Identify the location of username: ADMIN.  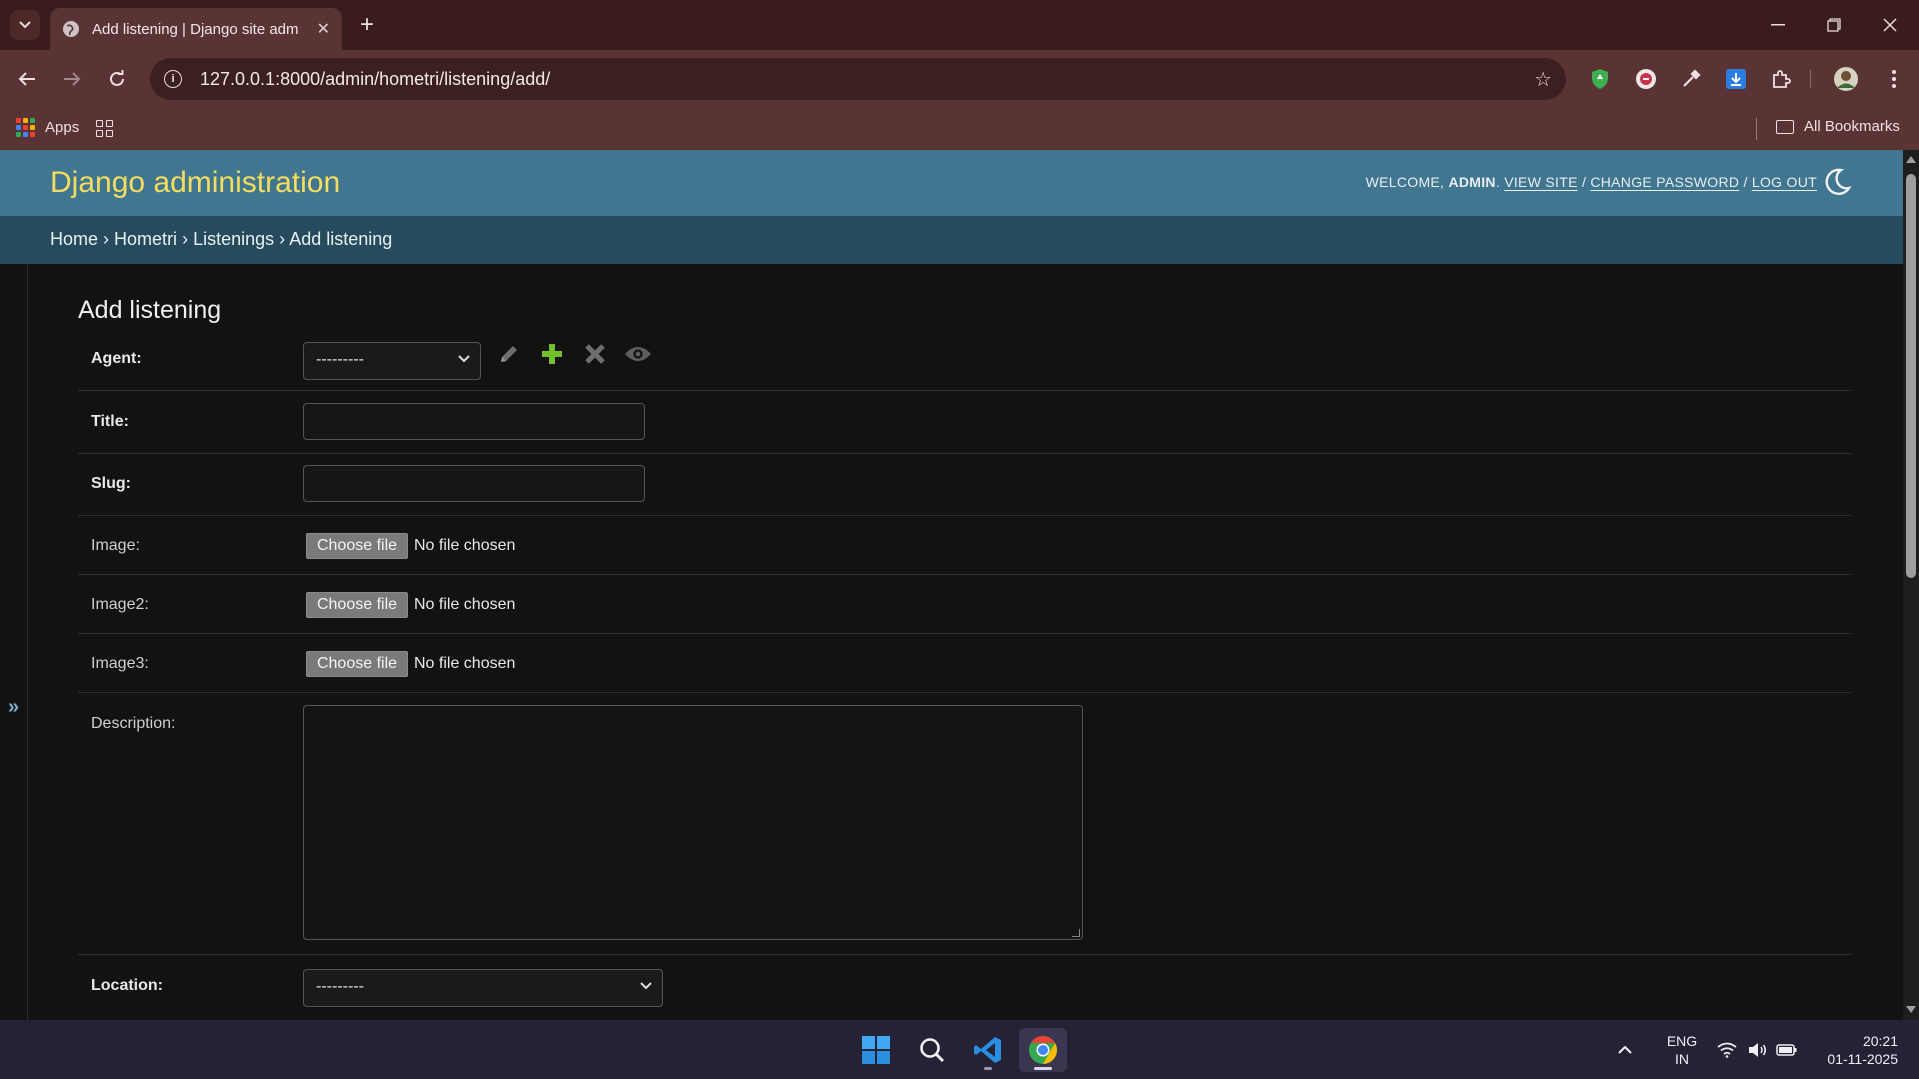
(1472, 182).